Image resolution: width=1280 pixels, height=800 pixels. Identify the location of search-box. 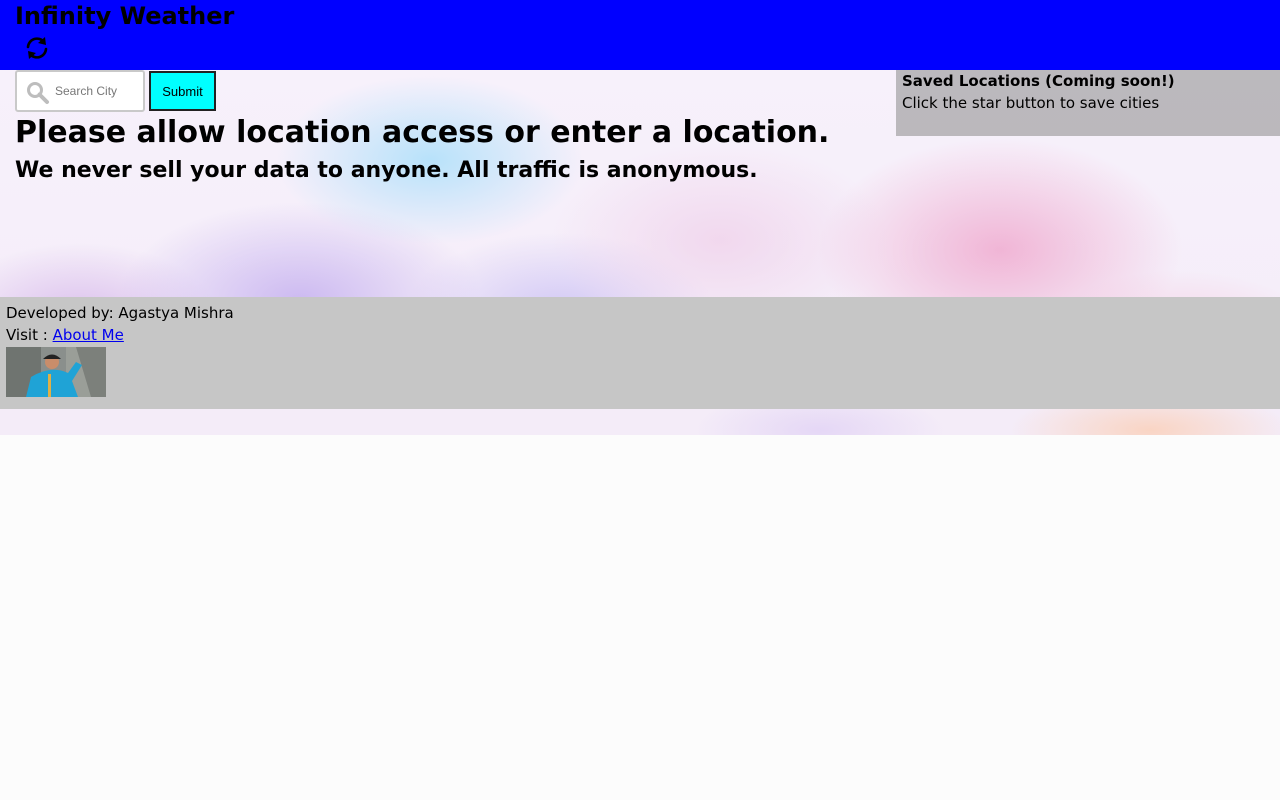
(80, 91).